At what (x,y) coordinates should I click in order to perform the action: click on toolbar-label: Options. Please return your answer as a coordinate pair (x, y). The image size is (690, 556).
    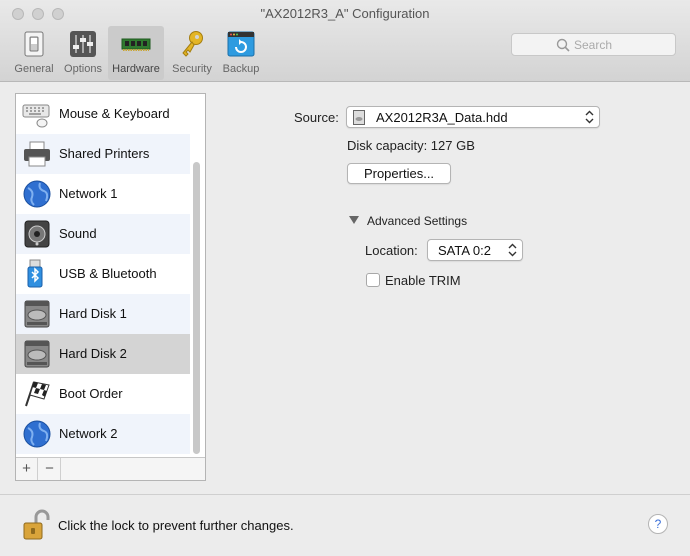
    Looking at the image, I should click on (83, 69).